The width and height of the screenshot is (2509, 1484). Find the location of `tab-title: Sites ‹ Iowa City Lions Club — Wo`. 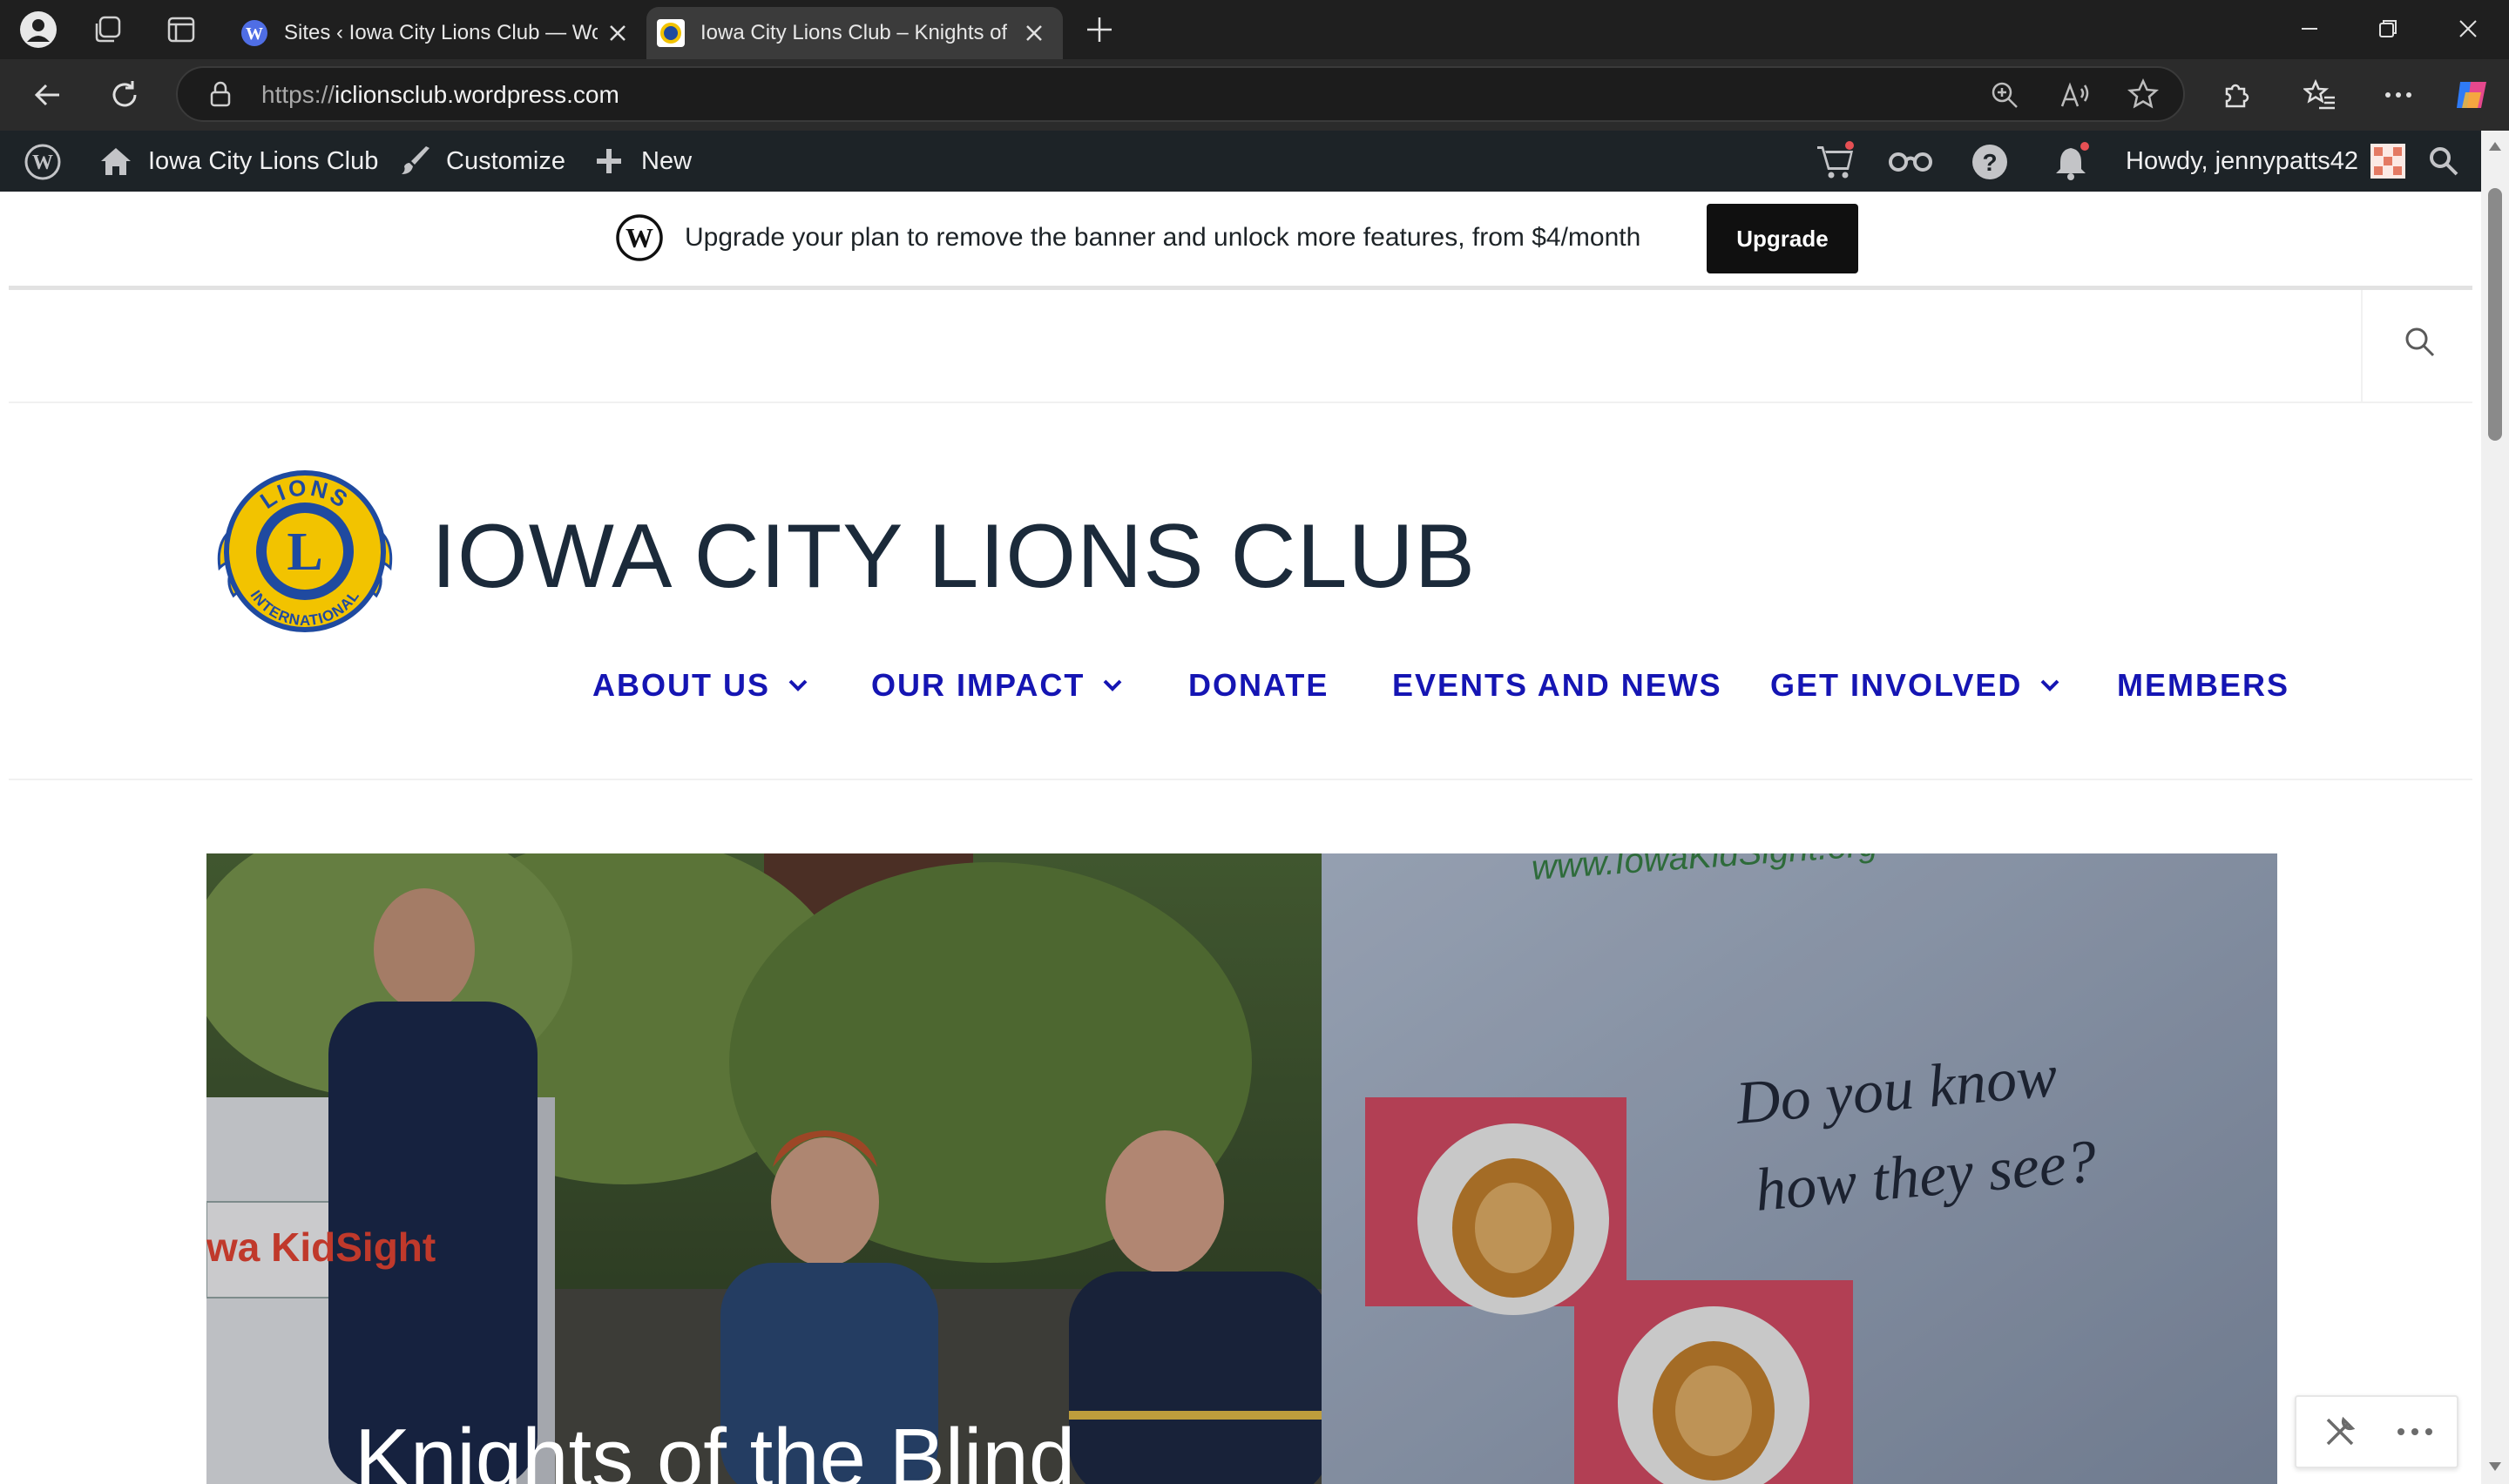

tab-title: Sites ‹ Iowa City Lions Club — Wo is located at coordinates (441, 32).